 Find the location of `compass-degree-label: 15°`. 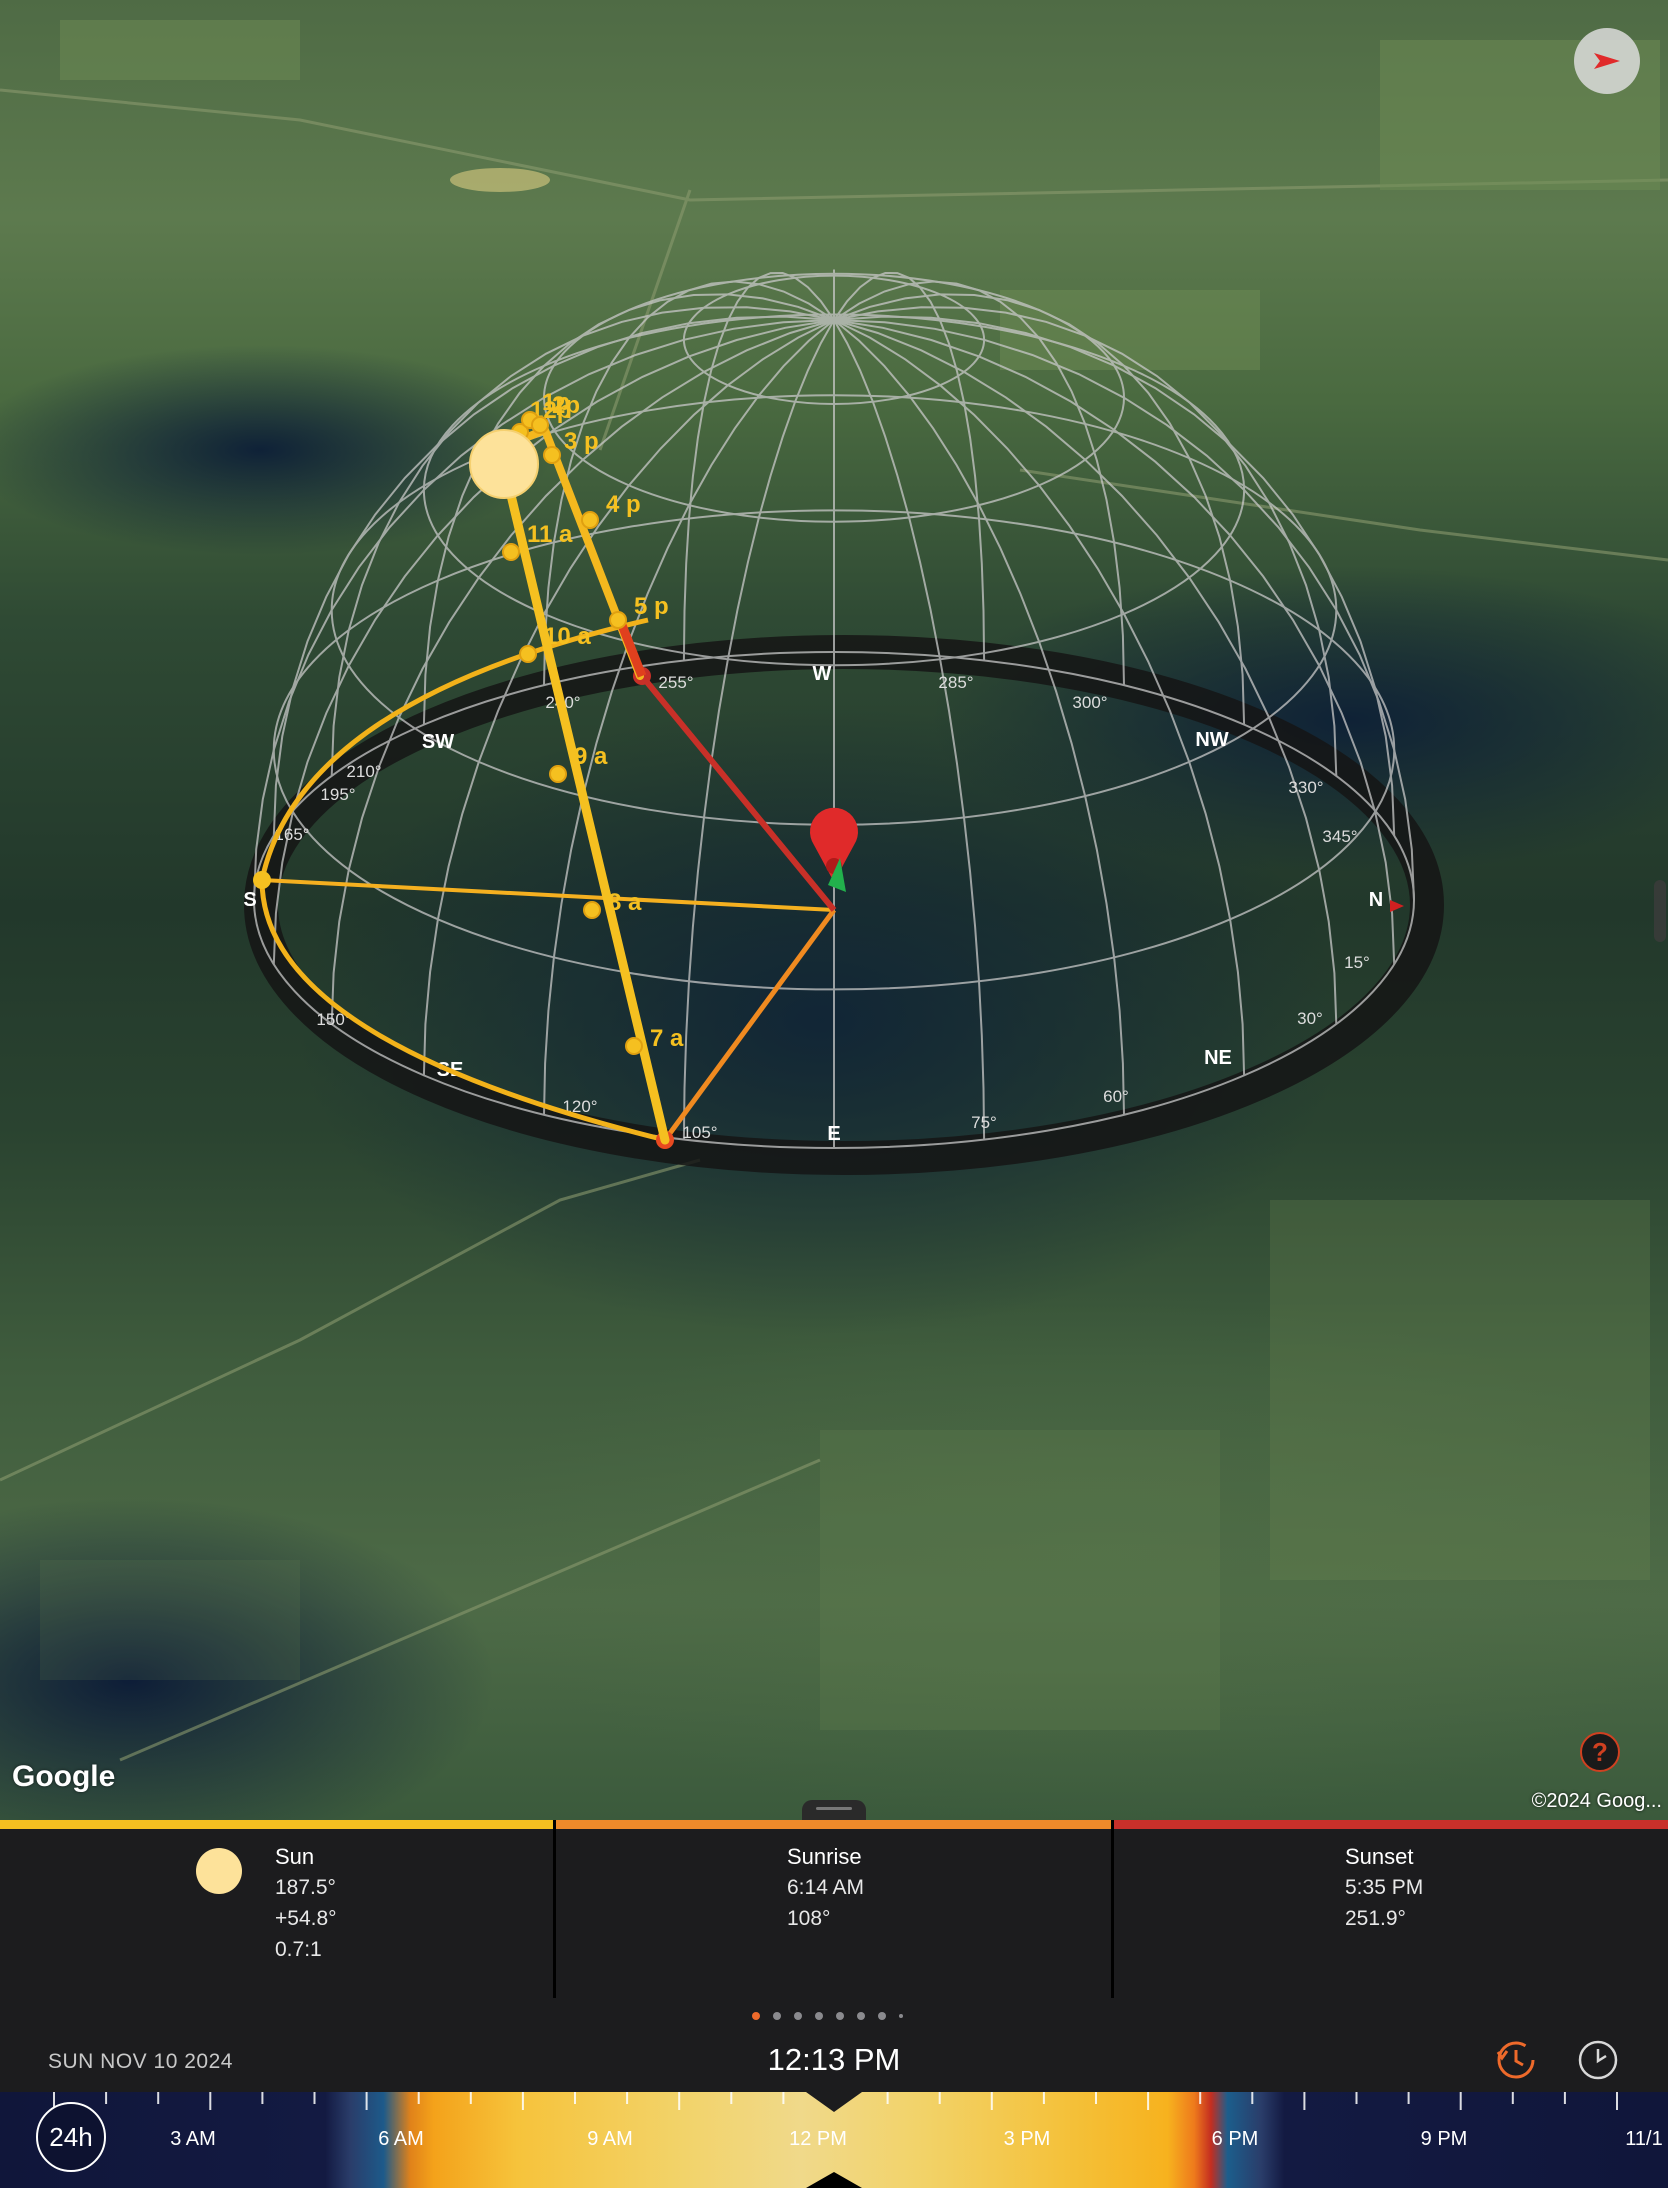

compass-degree-label: 15° is located at coordinates (1357, 962).